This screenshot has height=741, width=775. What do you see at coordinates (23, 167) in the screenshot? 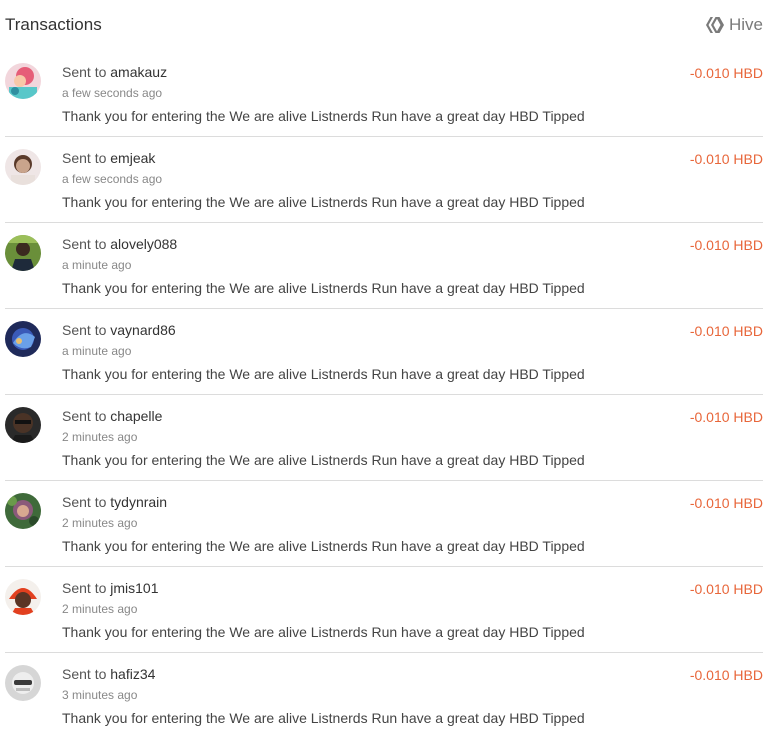
I see `avatar-emjeak-icon` at bounding box center [23, 167].